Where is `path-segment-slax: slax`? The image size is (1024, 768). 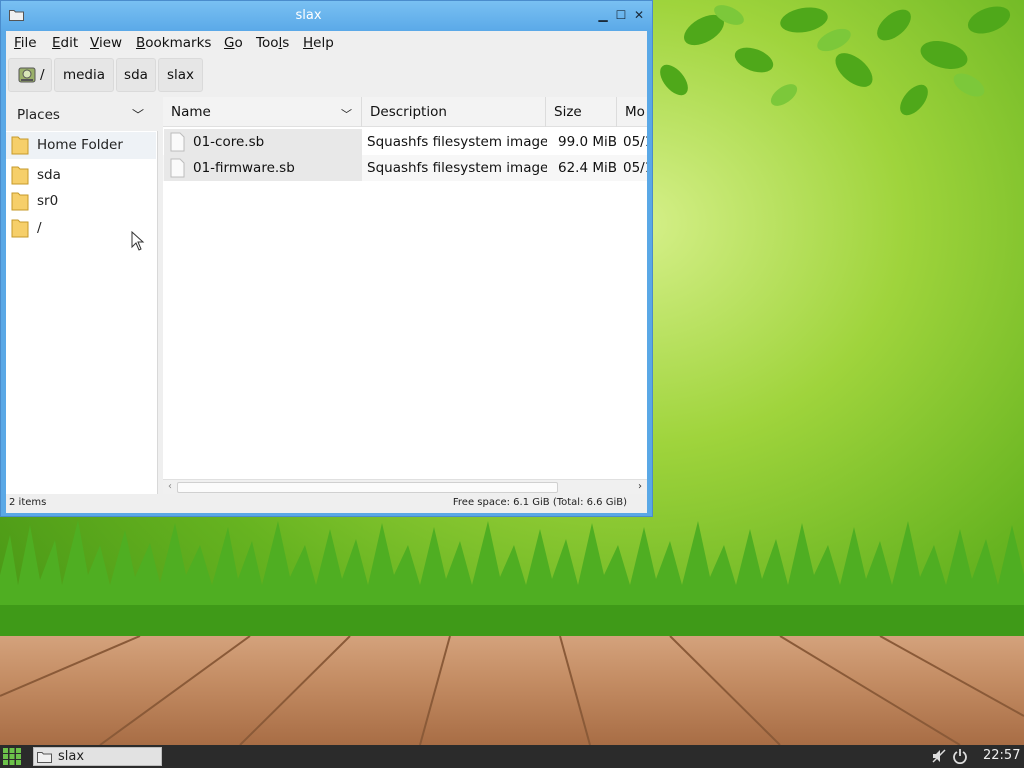
path-segment-slax: slax is located at coordinates (180, 75).